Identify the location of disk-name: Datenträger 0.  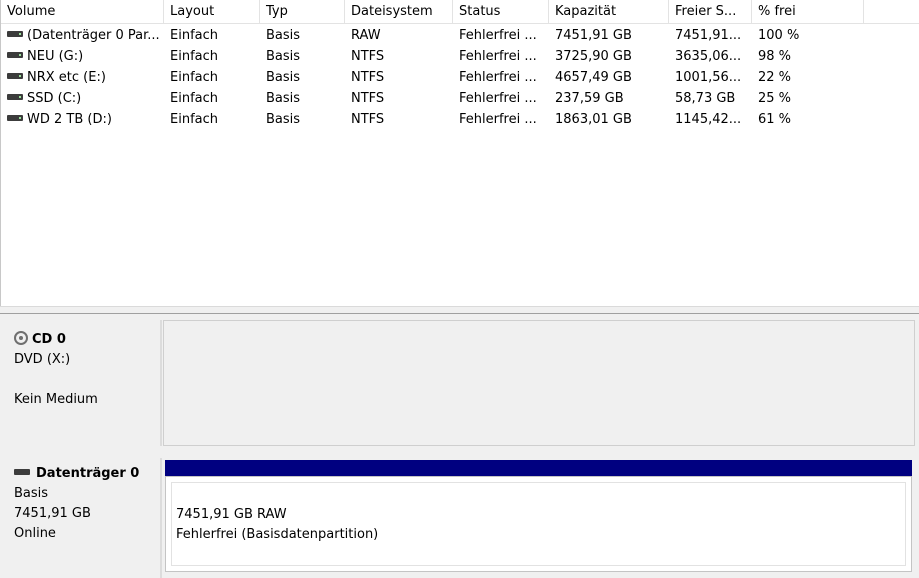
(88, 473).